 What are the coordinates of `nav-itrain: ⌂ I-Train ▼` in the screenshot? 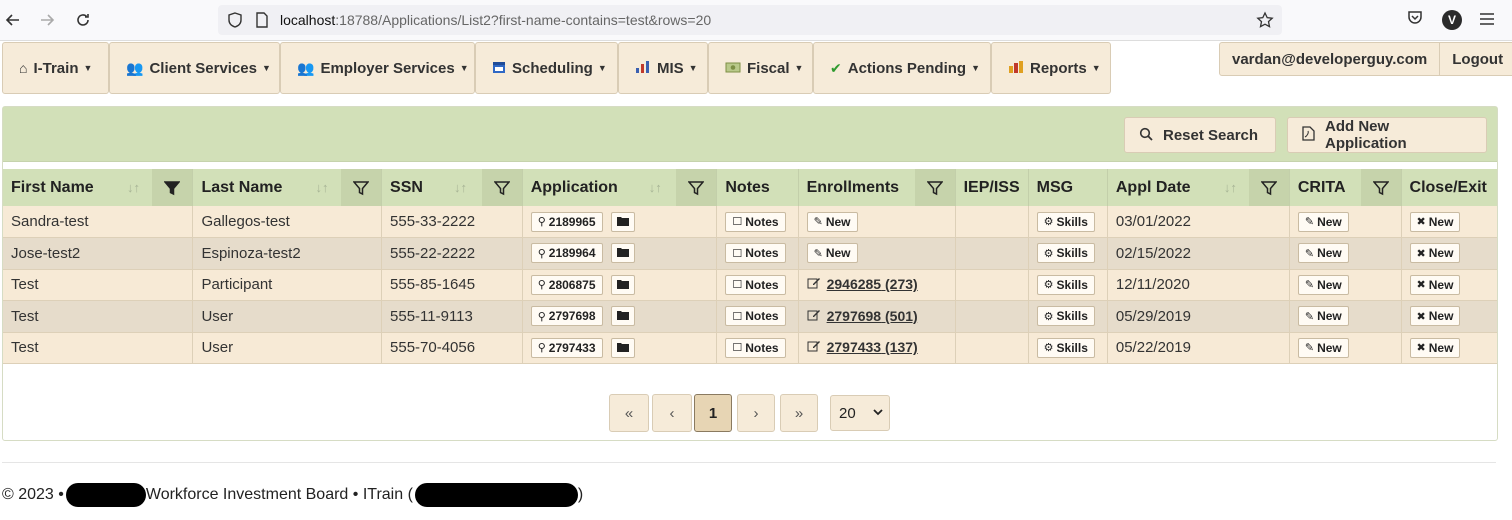 It's located at (55, 68).